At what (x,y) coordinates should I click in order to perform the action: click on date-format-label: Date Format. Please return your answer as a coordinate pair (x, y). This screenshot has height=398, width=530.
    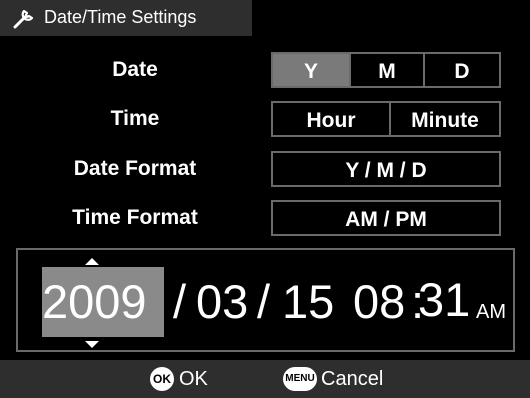
    Looking at the image, I should click on (135, 168).